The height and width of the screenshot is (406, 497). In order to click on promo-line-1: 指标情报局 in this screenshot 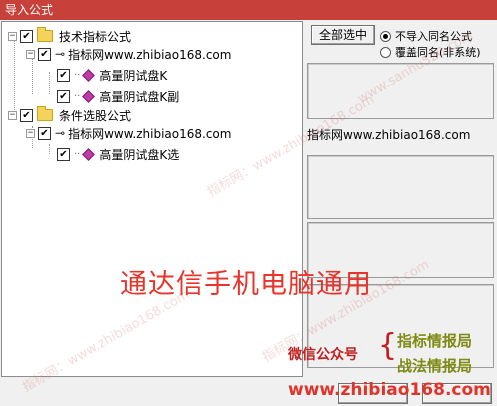, I will do `click(435, 341)`.